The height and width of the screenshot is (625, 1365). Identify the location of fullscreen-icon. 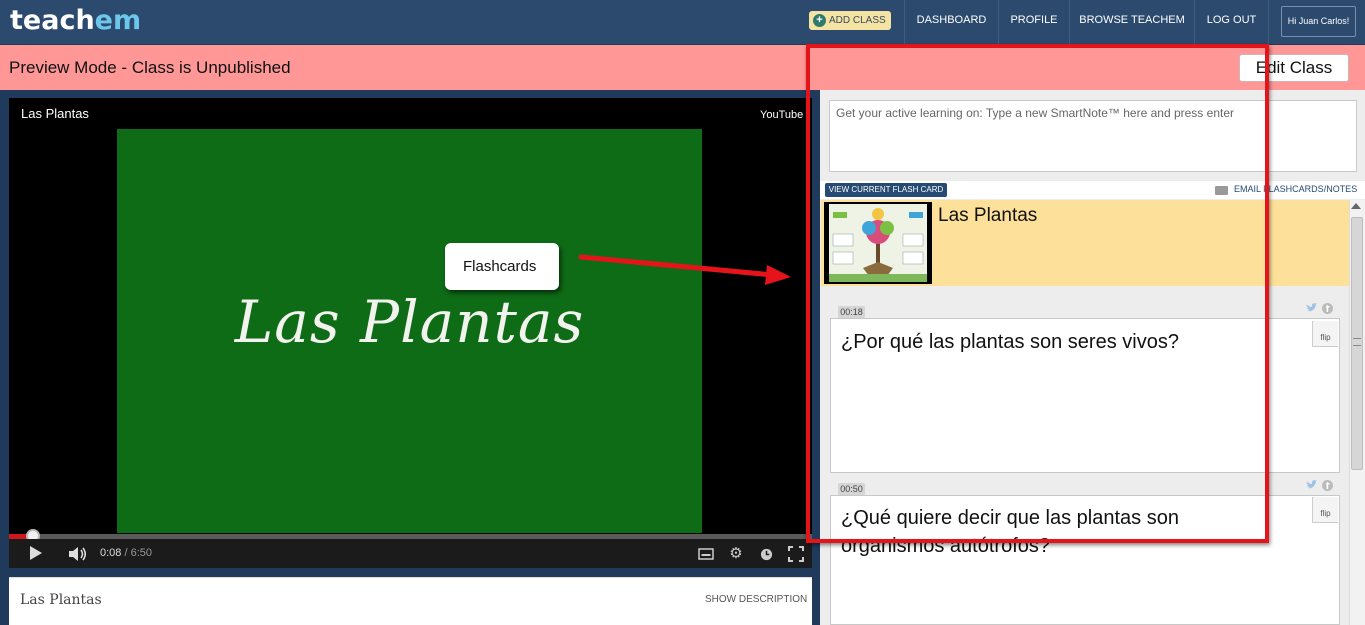
(796, 554).